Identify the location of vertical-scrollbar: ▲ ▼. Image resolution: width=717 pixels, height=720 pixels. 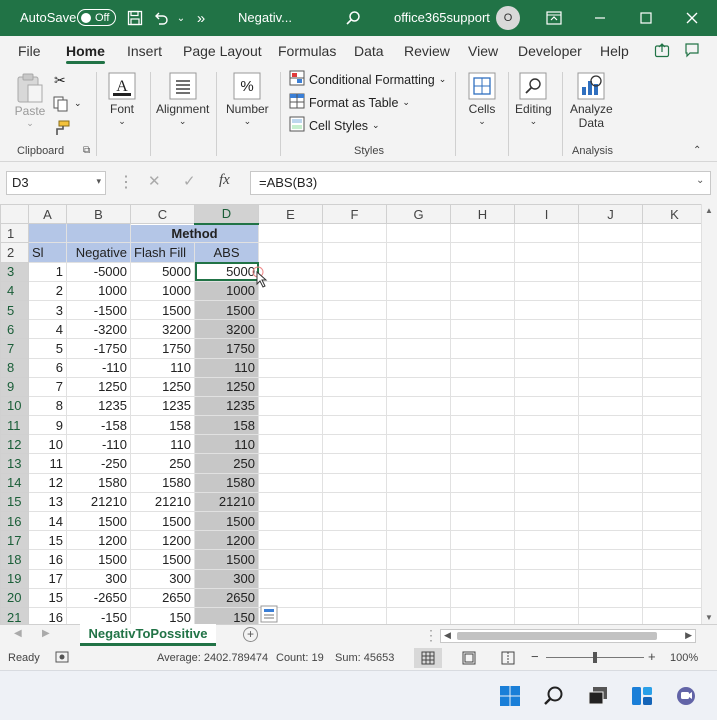
(709, 414).